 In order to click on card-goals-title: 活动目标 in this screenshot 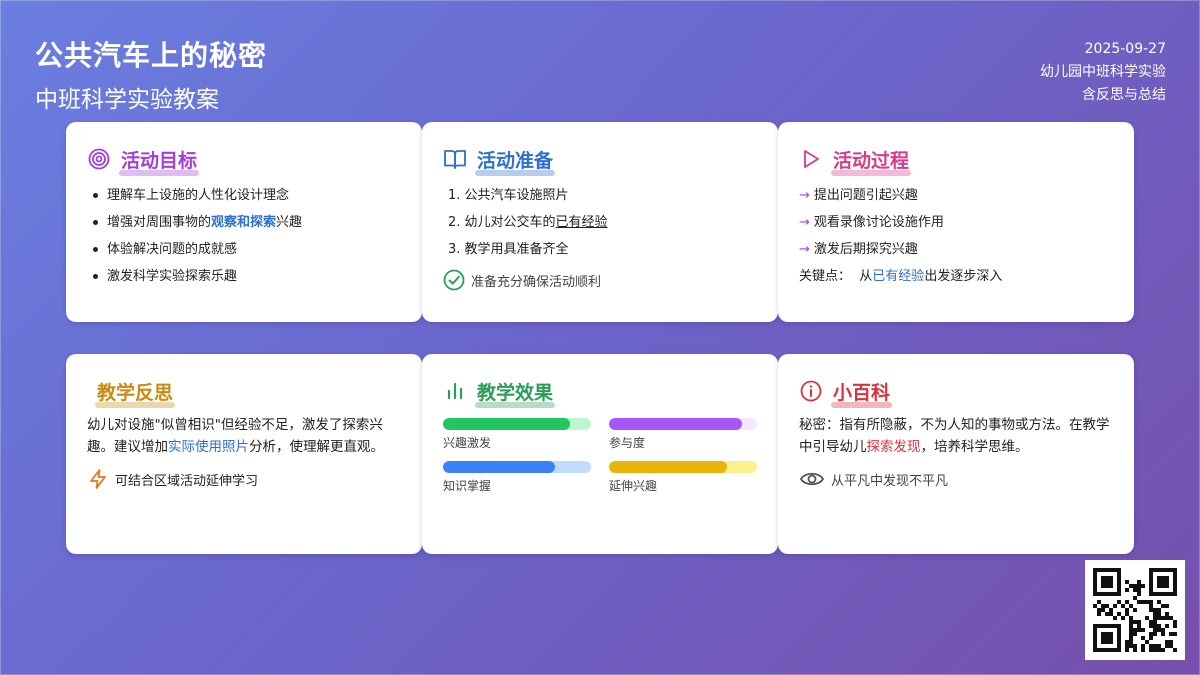, I will do `click(159, 161)`.